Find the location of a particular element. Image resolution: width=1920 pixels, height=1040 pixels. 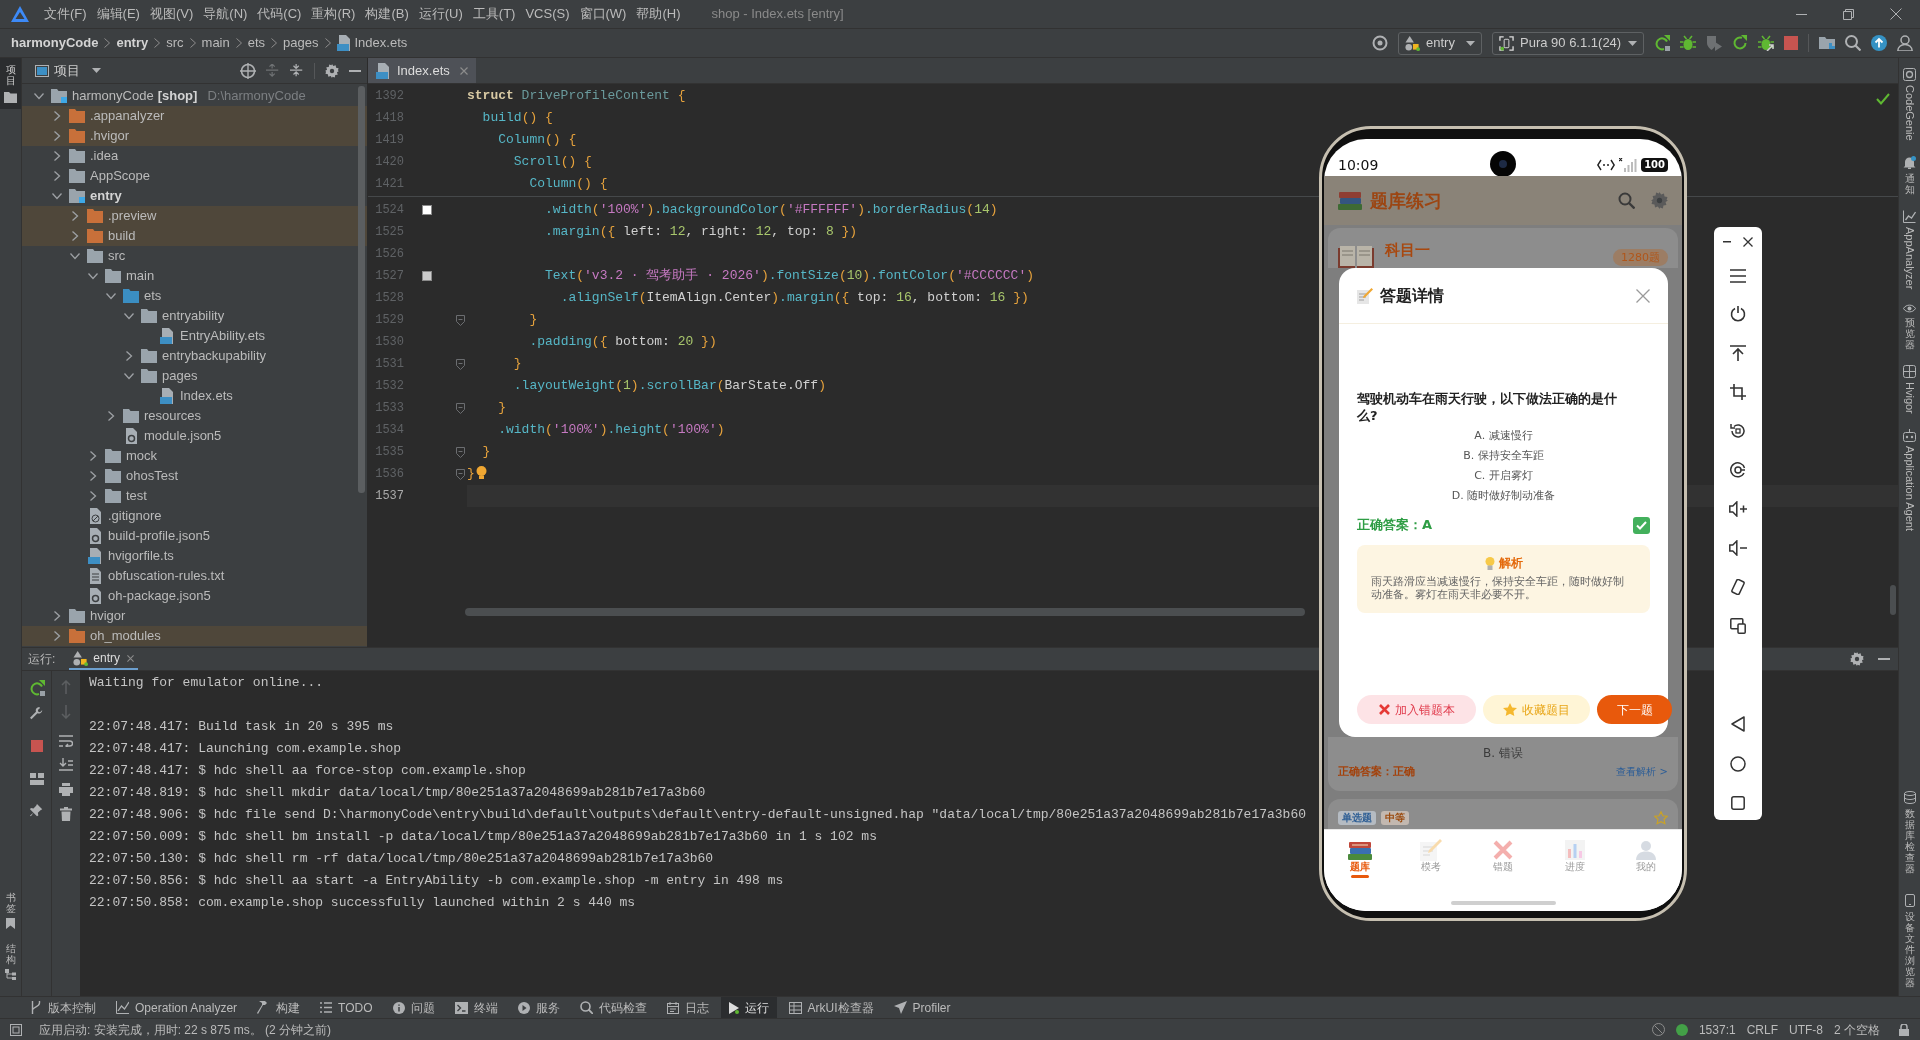

breadcrumb: entry is located at coordinates (132, 43).